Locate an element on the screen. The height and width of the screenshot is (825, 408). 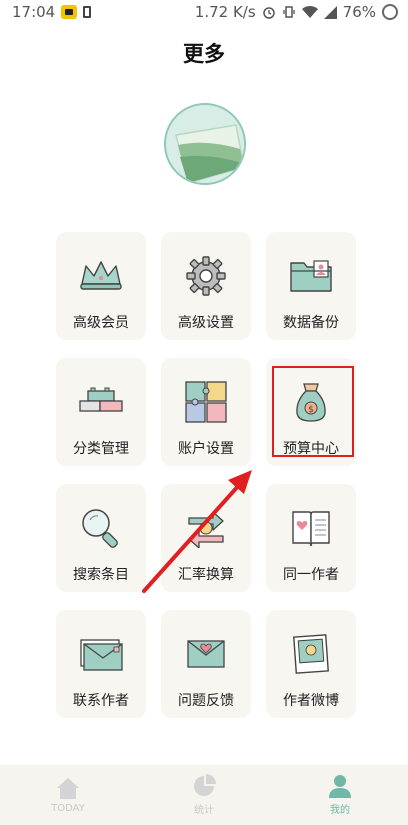
avatar-image is located at coordinates (205, 144).